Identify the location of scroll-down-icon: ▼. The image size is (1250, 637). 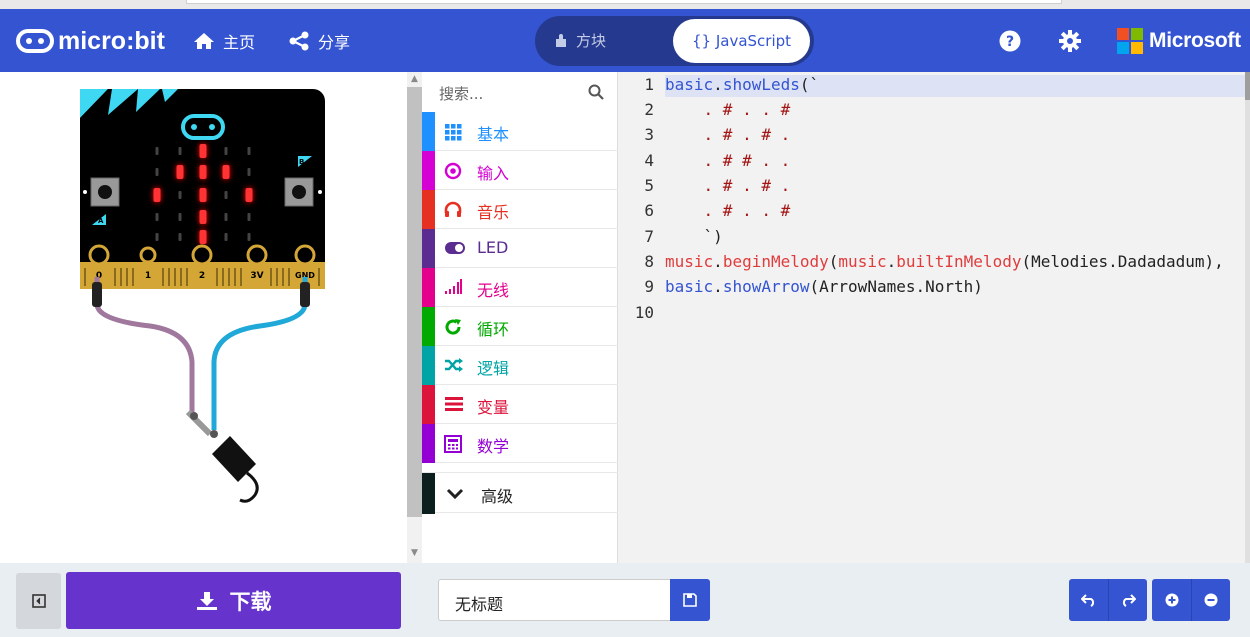
(414, 553).